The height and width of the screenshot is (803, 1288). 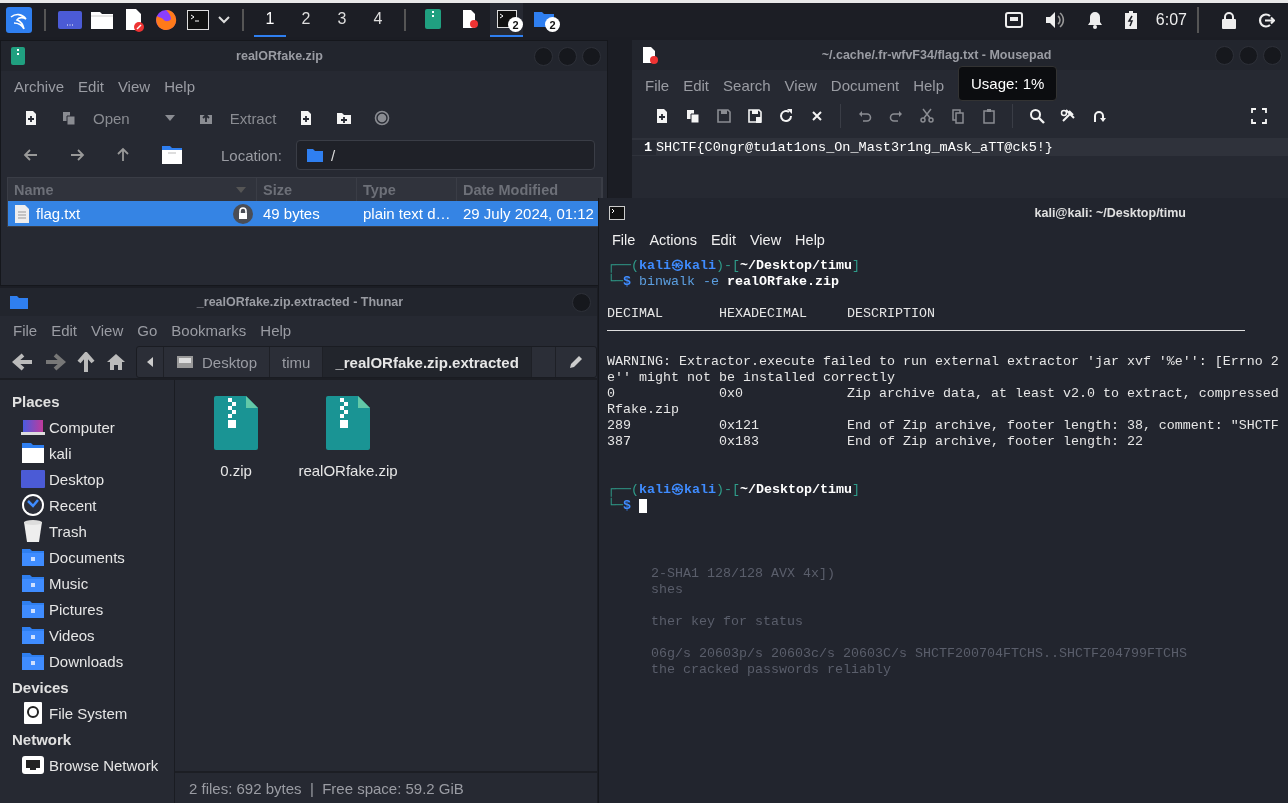 I want to click on stop-icon, so click(x=382, y=118).